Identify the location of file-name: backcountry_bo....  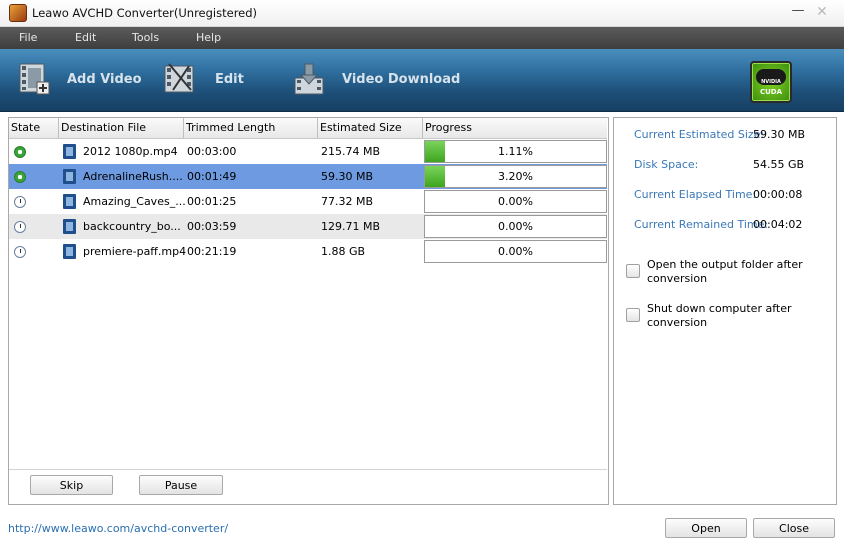
(132, 226).